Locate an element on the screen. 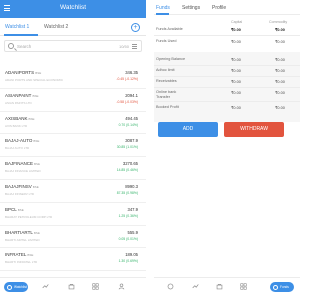 This screenshot has width=320, height=295. change: 87.35 (0.98%) is located at coordinates (127, 192).